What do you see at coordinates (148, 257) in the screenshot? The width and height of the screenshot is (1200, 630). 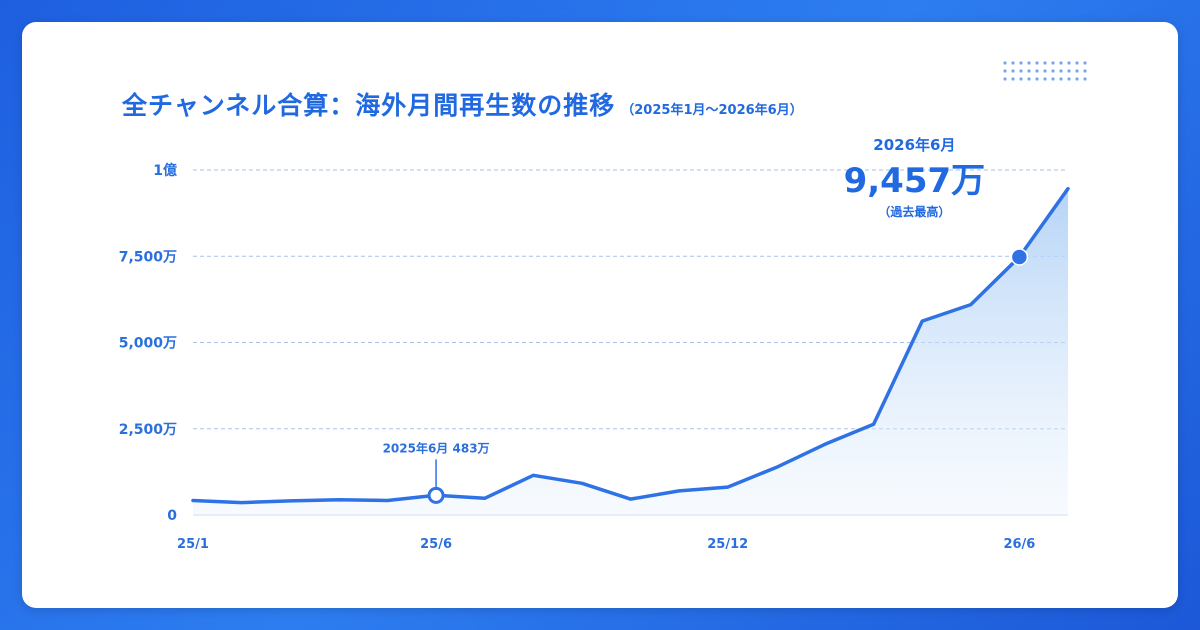 I see `y-tick-label: 7,500万` at bounding box center [148, 257].